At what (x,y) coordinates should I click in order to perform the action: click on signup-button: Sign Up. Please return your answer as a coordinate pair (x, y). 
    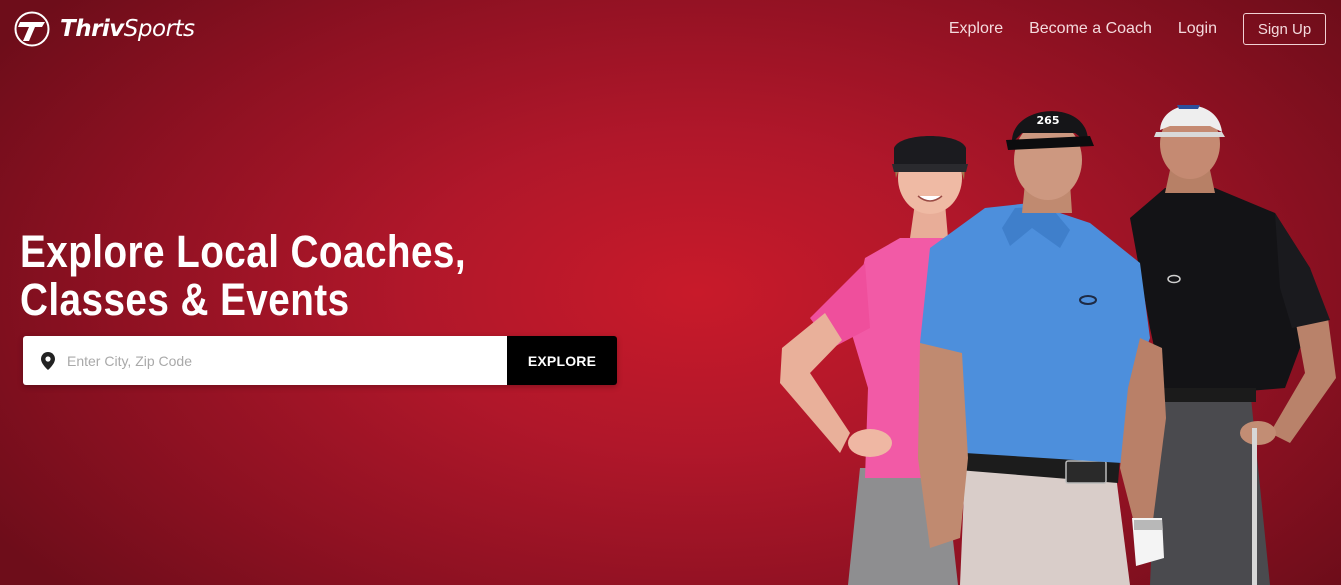
    Looking at the image, I should click on (1284, 29).